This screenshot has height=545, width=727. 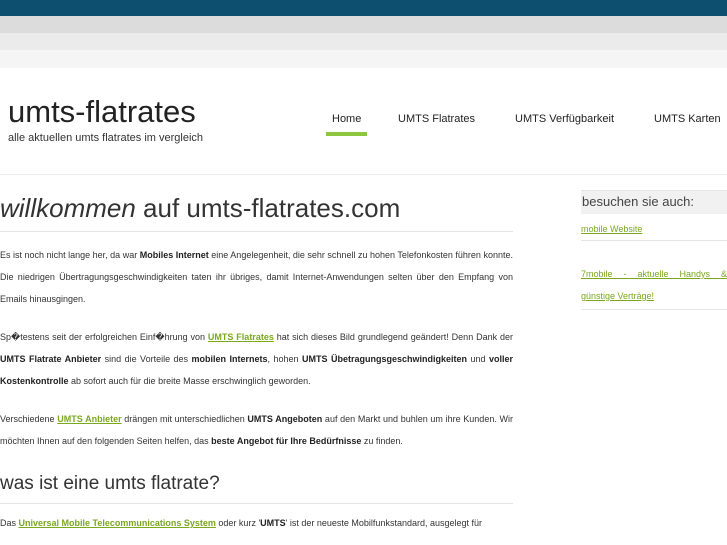 What do you see at coordinates (268, 208) in the screenshot?
I see `page-title-rest: auf umts-flatrates.com` at bounding box center [268, 208].